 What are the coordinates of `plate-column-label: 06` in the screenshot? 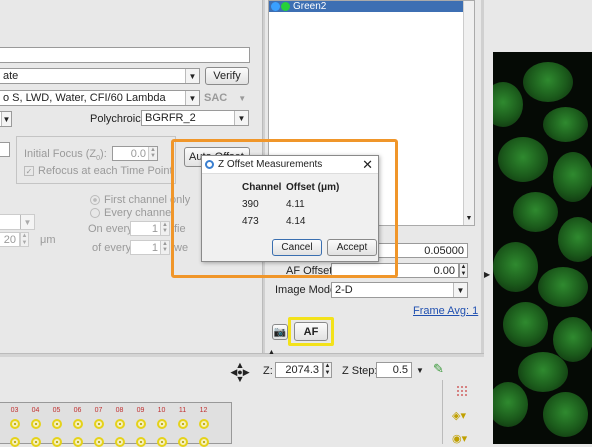 It's located at (77, 410).